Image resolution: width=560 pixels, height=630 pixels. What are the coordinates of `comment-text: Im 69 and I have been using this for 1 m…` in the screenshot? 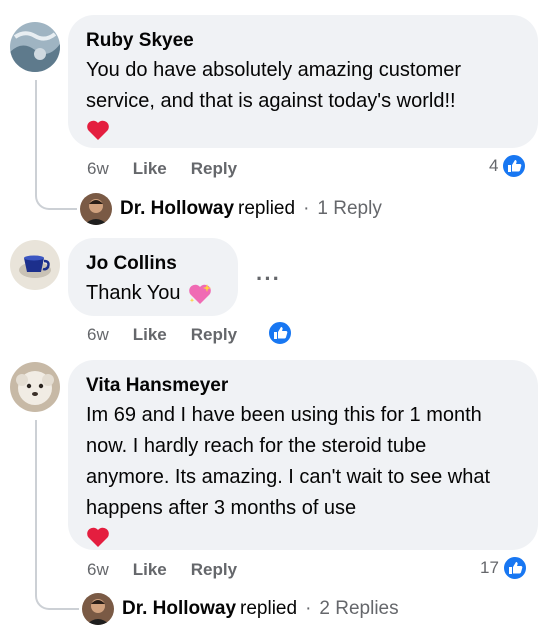 It's located at (288, 461).